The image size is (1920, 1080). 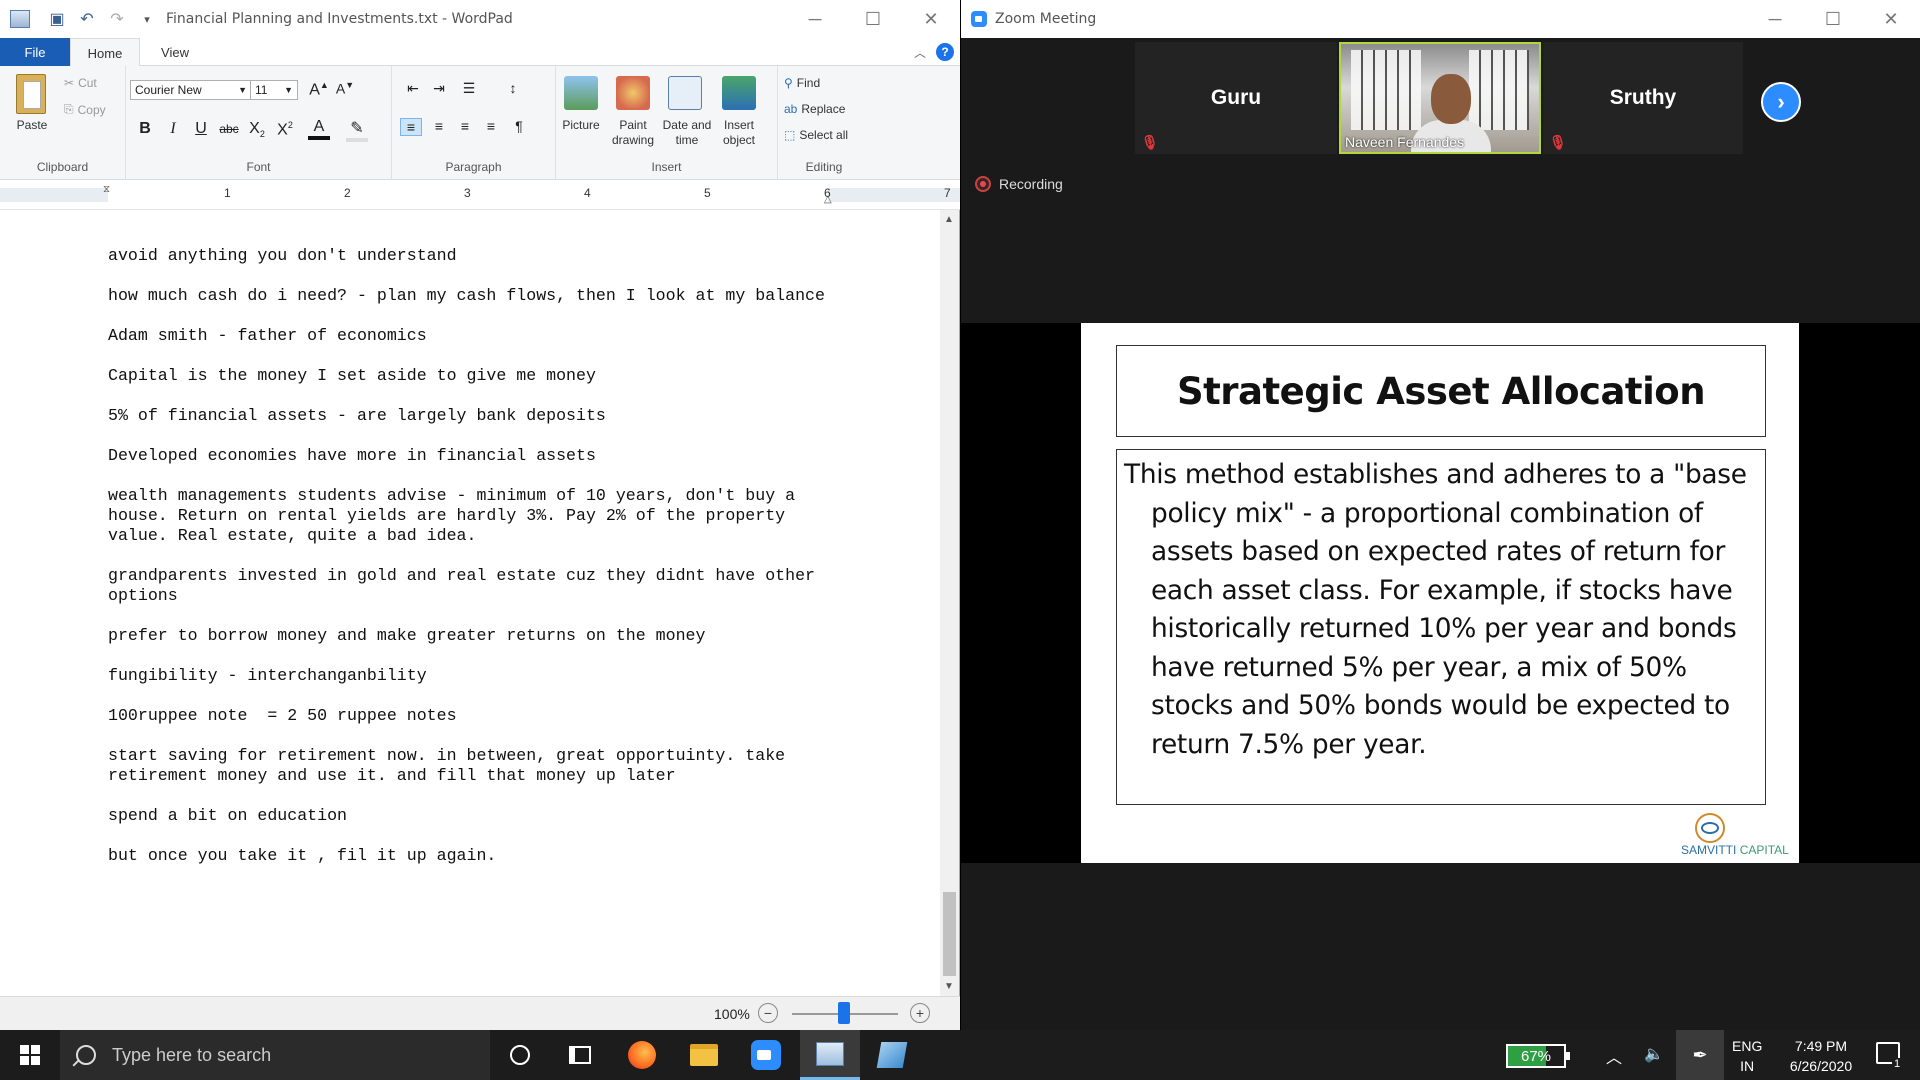 What do you see at coordinates (581, 125) in the screenshot?
I see `picture-button: Picture` at bounding box center [581, 125].